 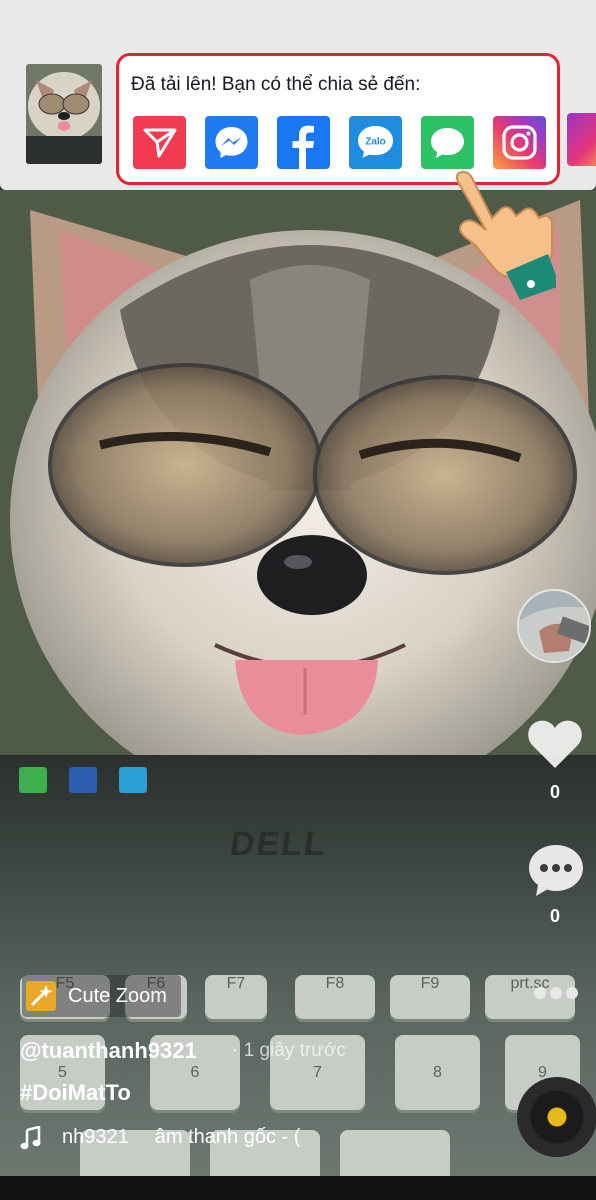 What do you see at coordinates (555, 744) in the screenshot?
I see `heart-icon` at bounding box center [555, 744].